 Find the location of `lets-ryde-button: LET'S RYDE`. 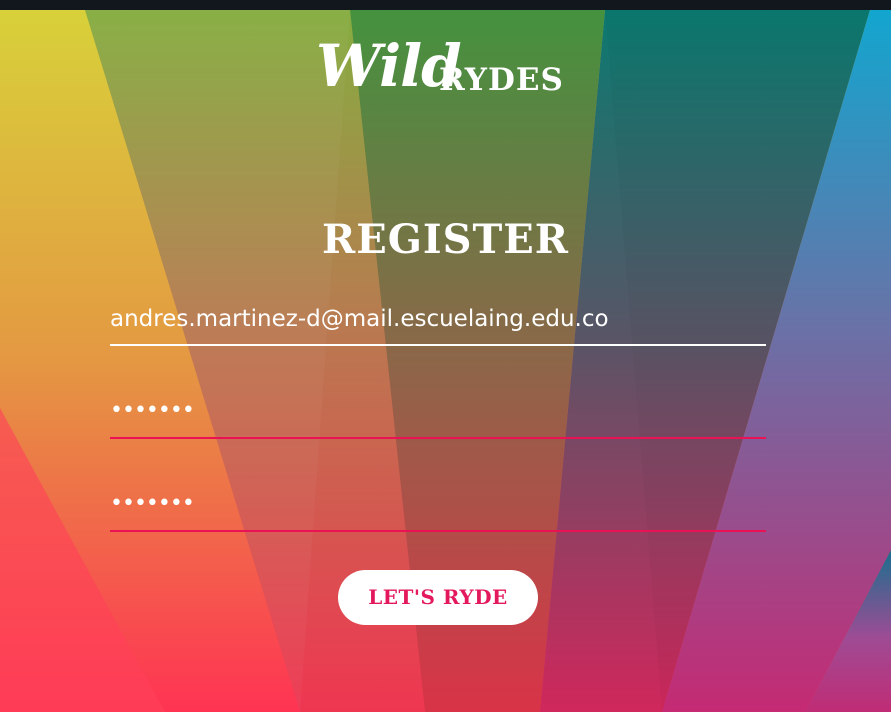

lets-ryde-button: LET'S RYDE is located at coordinates (438, 597).